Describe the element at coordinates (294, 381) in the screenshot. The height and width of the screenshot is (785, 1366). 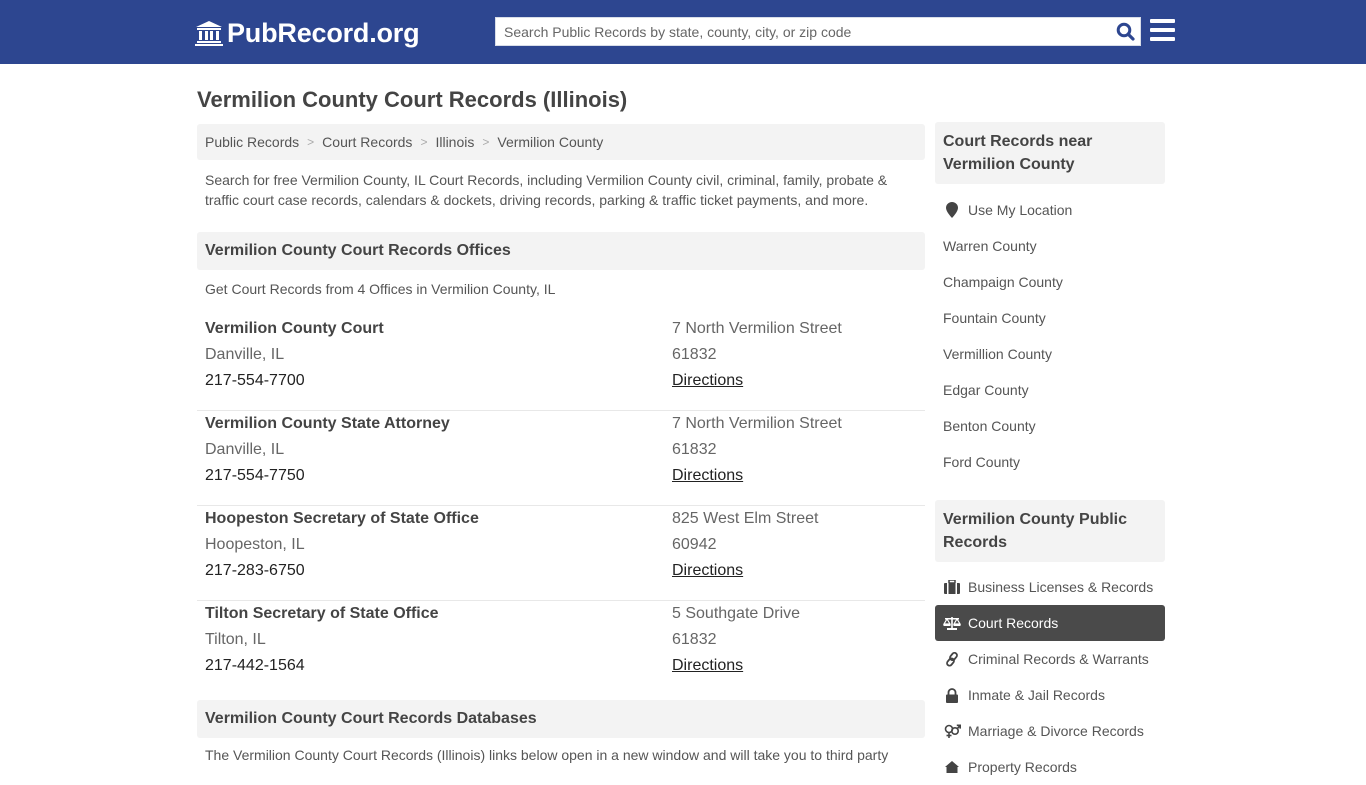
I see `office-phone: 217-554-7700` at that location.